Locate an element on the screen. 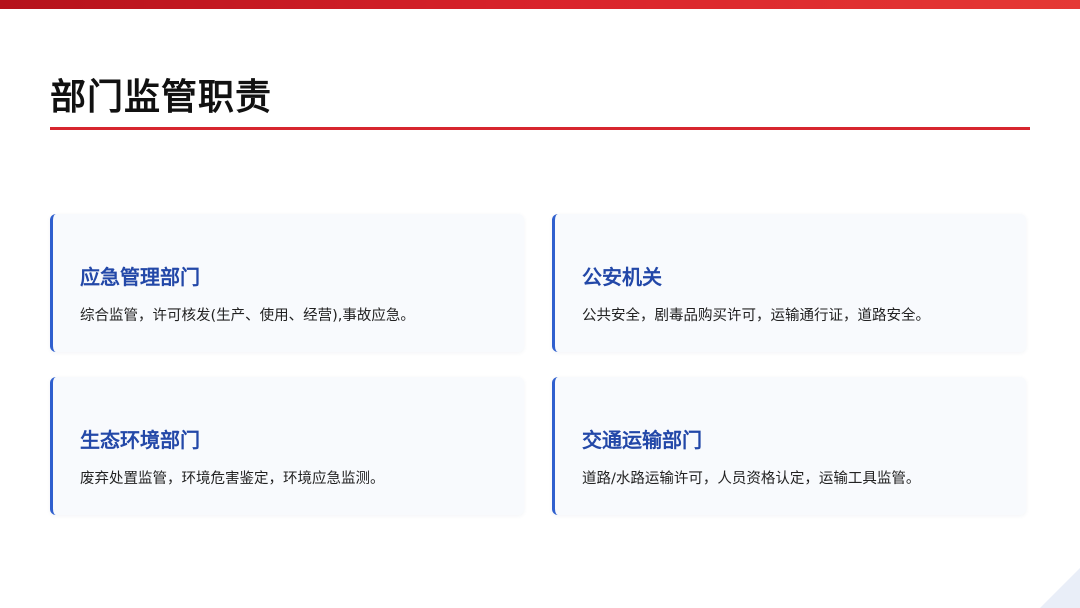 The height and width of the screenshot is (608, 1080). card-emergency-management: 应急管理部门 综合监管，许可核发(生产、使用、经营),事故应急。 is located at coordinates (287, 283).